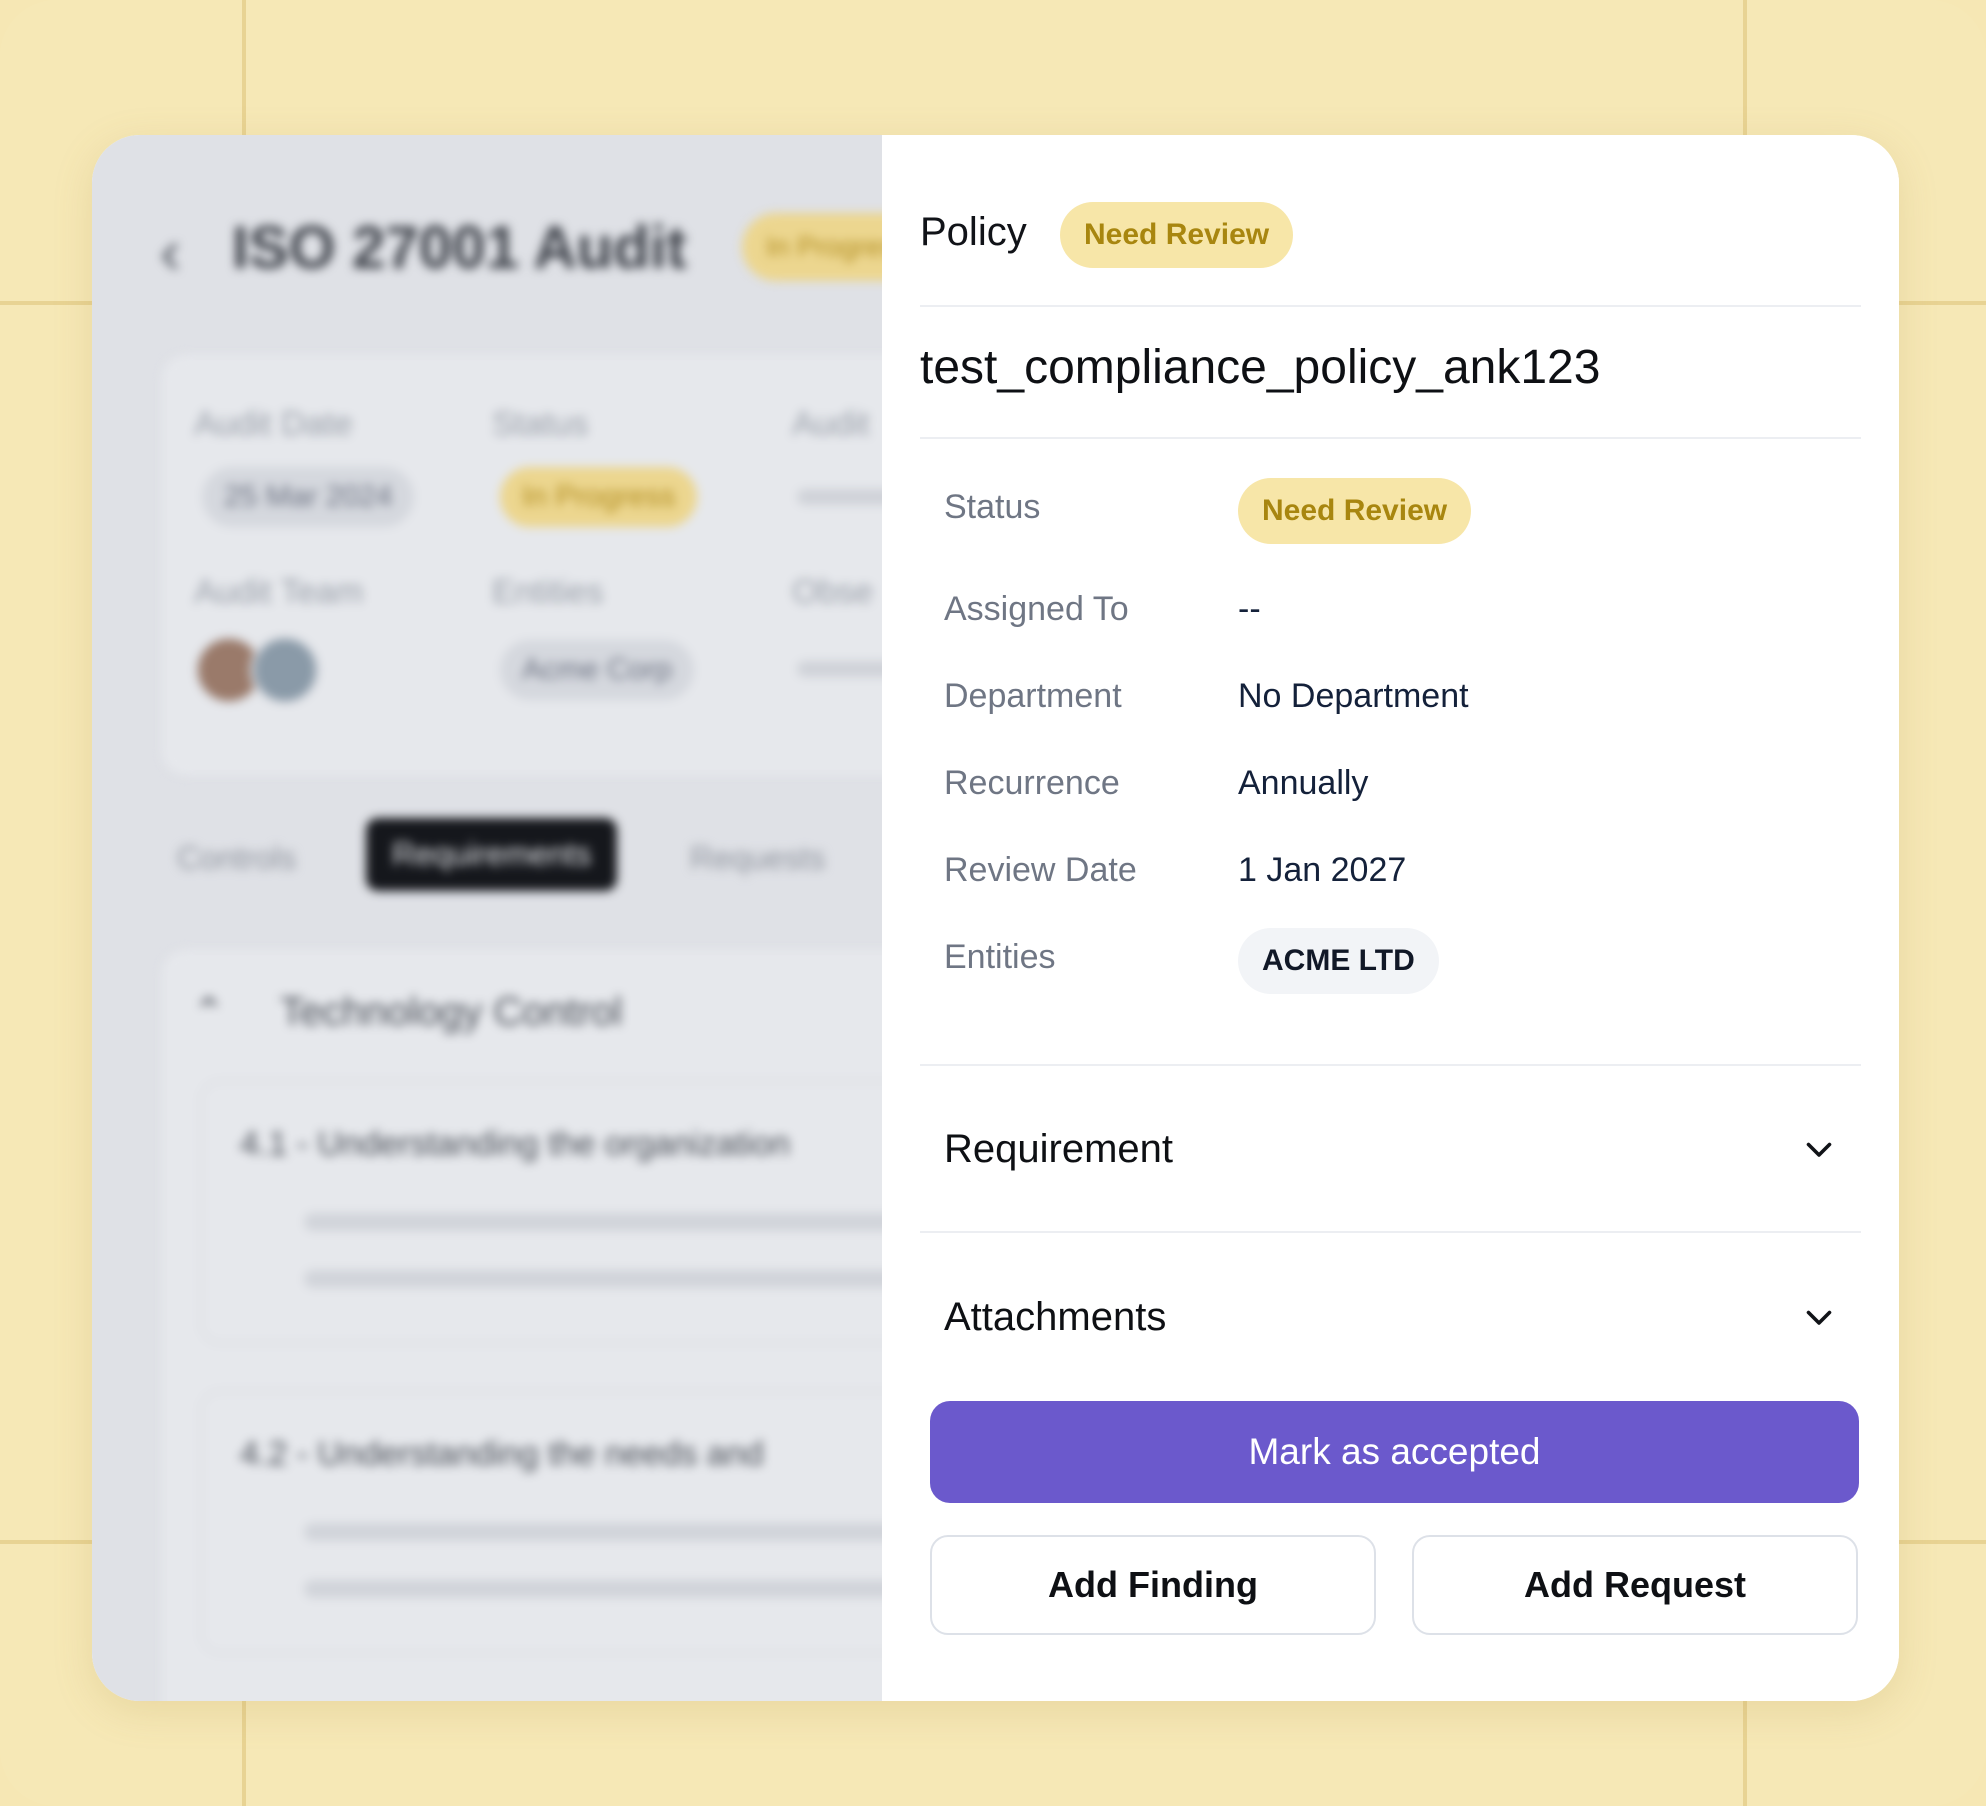 The height and width of the screenshot is (1806, 1986). I want to click on requirement-item-title: 4.1 - Understanding the organization, so click(515, 1144).